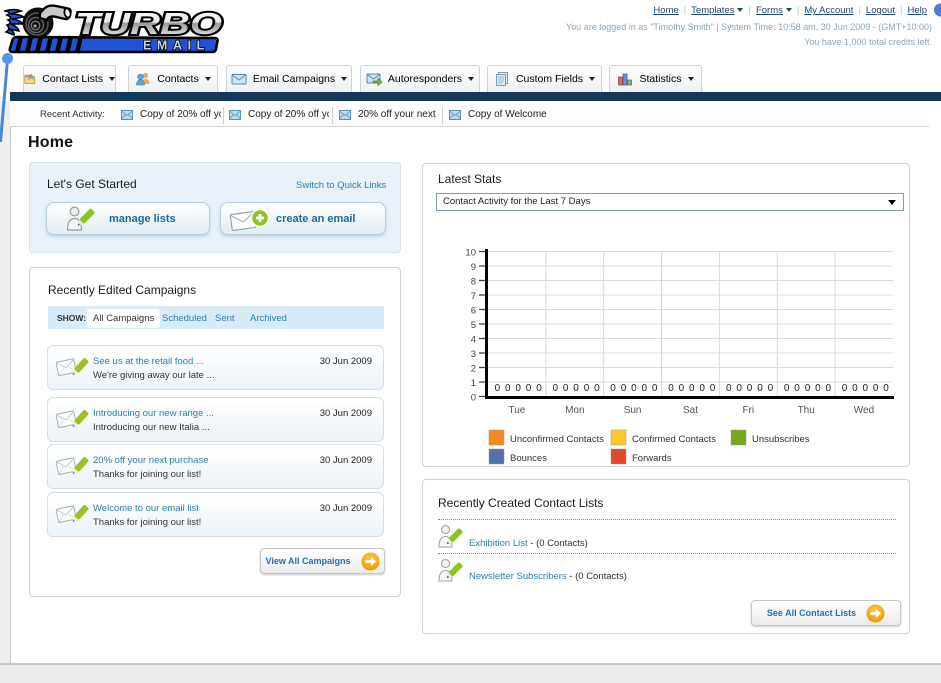 This screenshot has width=941, height=683. Describe the element at coordinates (806, 410) in the screenshot. I see `svg-text: Thu` at that location.